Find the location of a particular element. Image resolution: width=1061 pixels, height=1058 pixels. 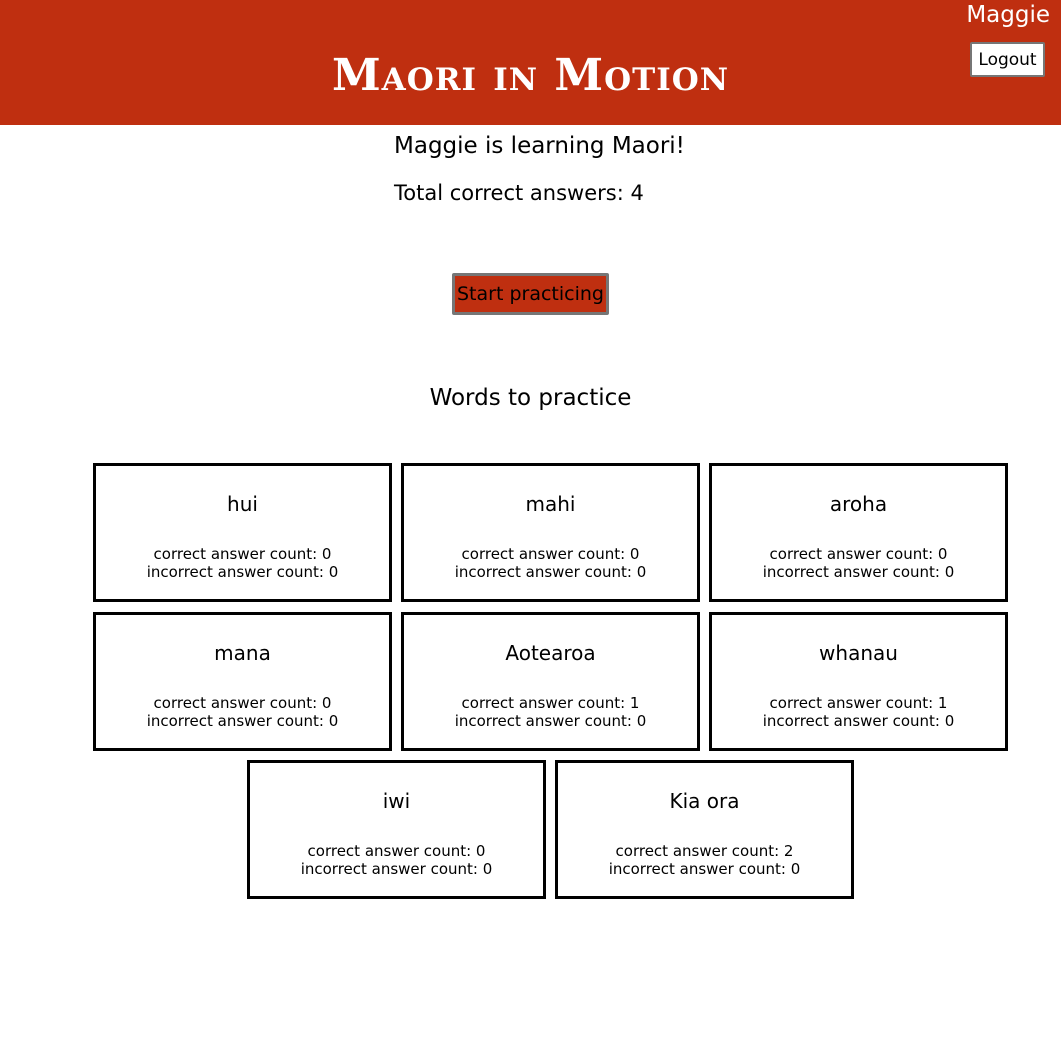

user-name: Maggie is located at coordinates (1008, 15).